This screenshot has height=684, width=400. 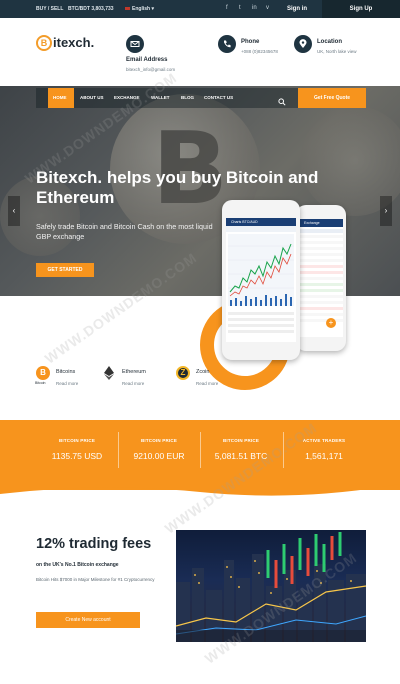 What do you see at coordinates (43, 373) in the screenshot?
I see `bitcoin-icon: B` at bounding box center [43, 373].